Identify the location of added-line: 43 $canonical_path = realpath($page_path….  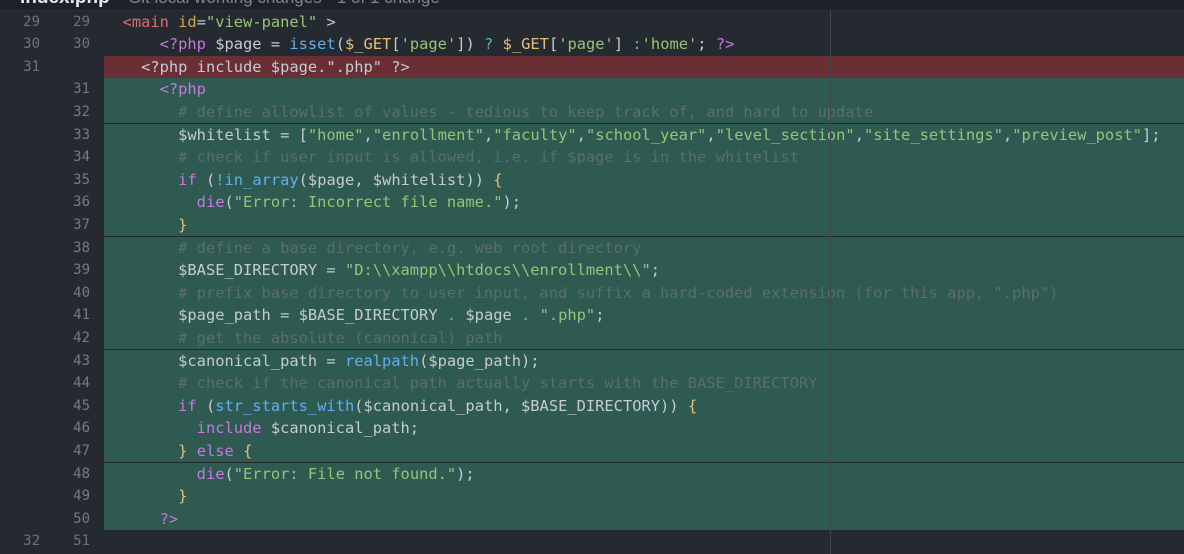
(592, 361).